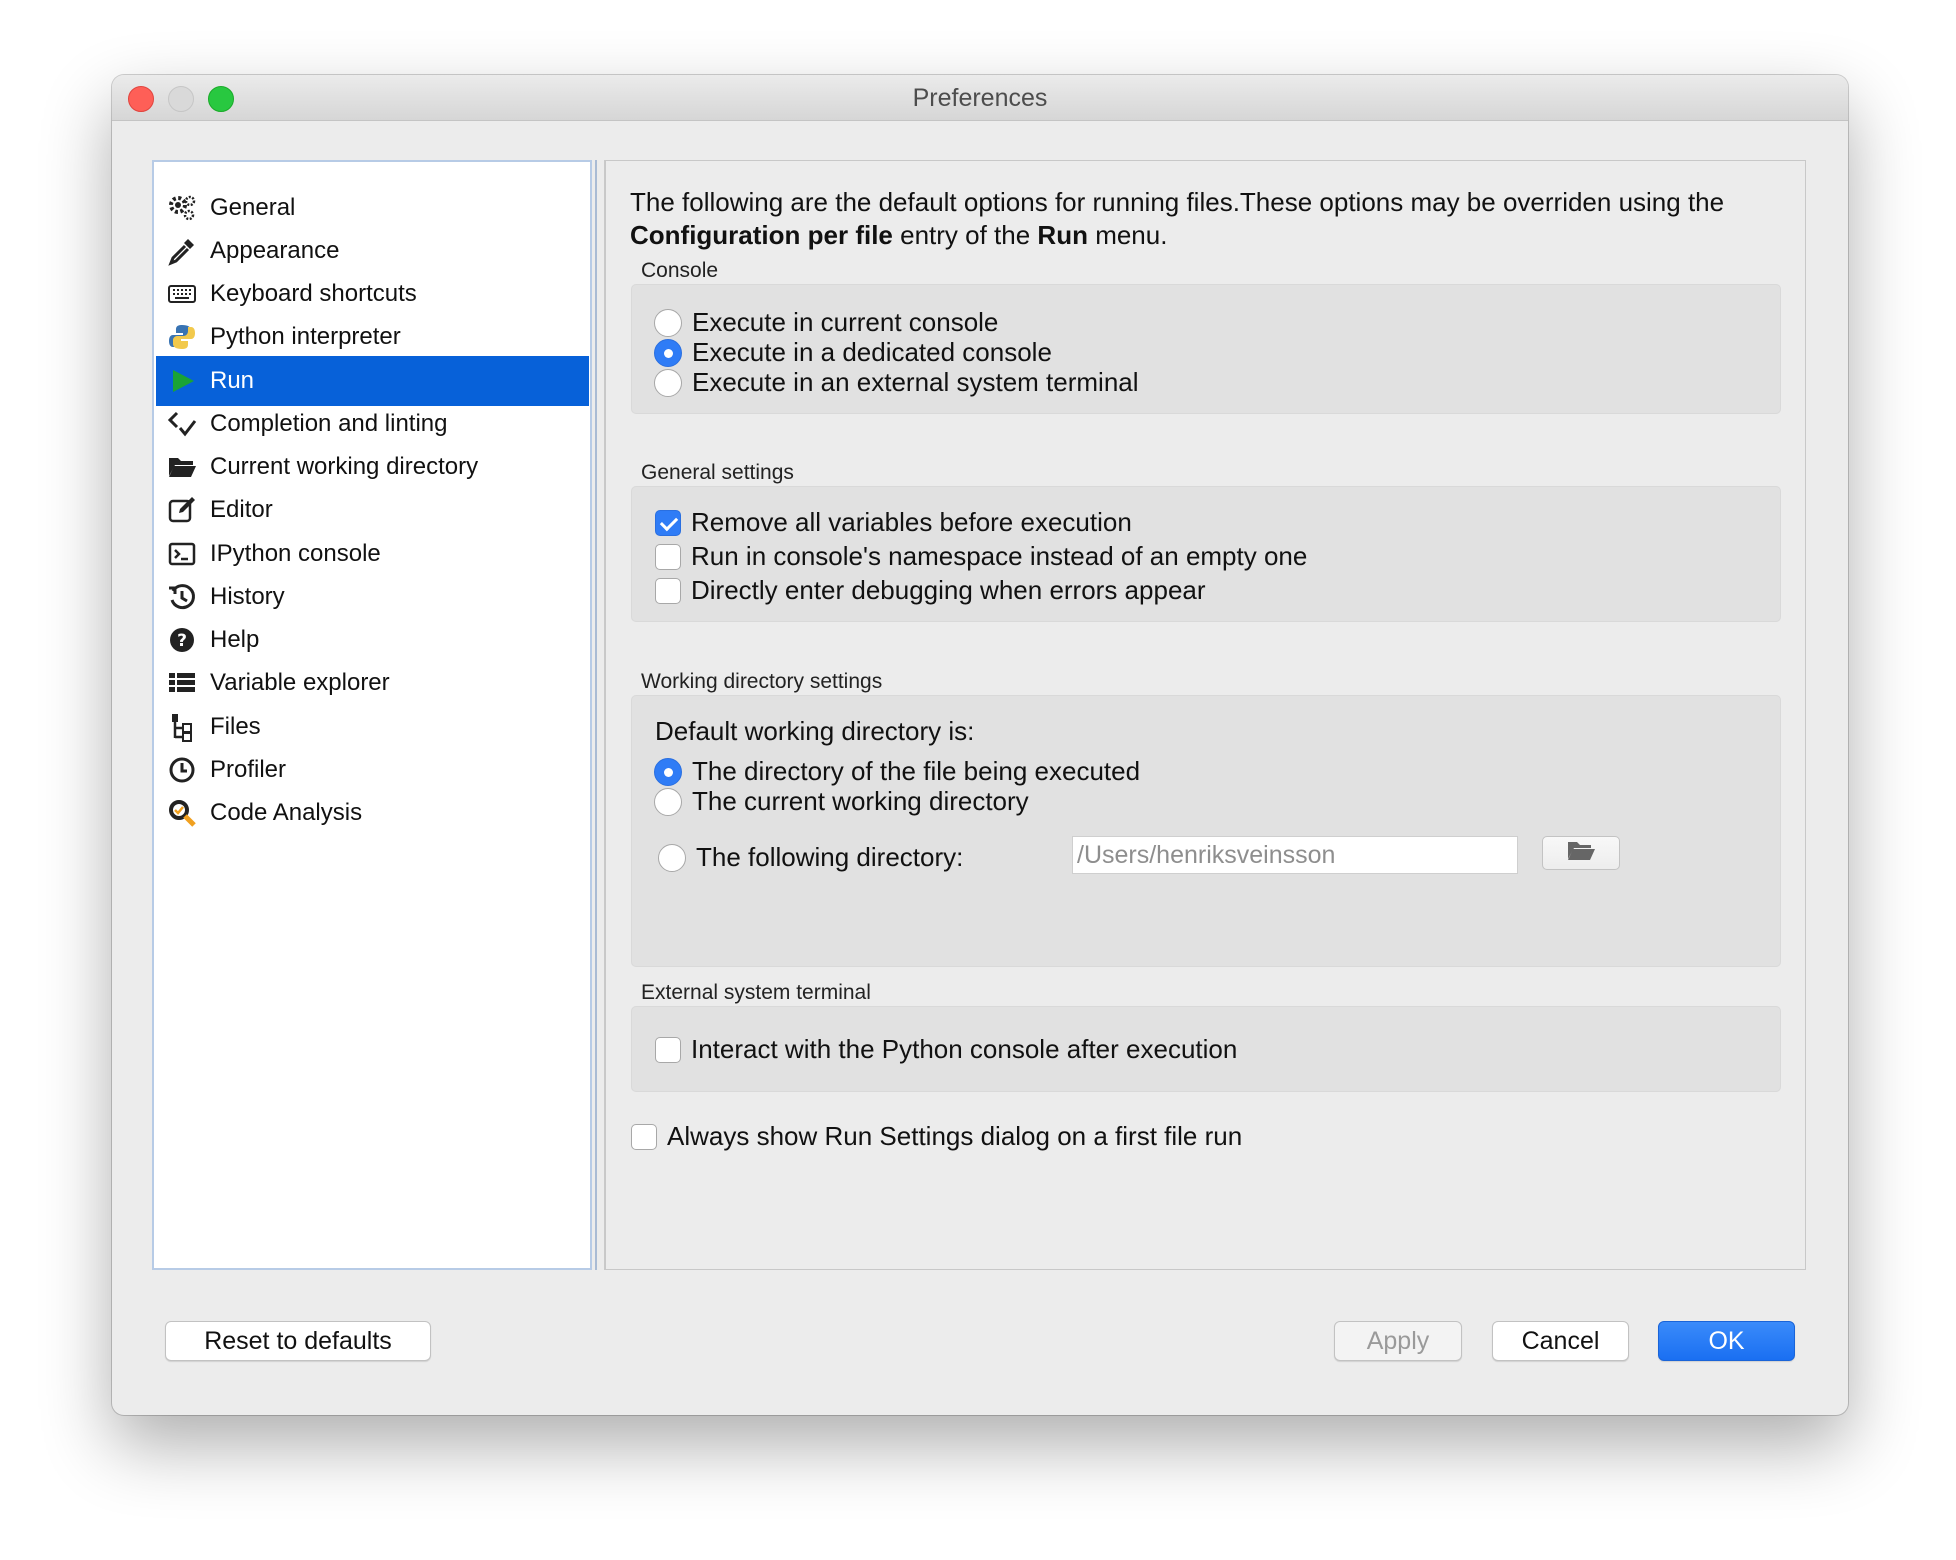 The width and height of the screenshot is (1956, 1560). What do you see at coordinates (761, 235) in the screenshot?
I see `intro-bold-config: Configuration per file` at bounding box center [761, 235].